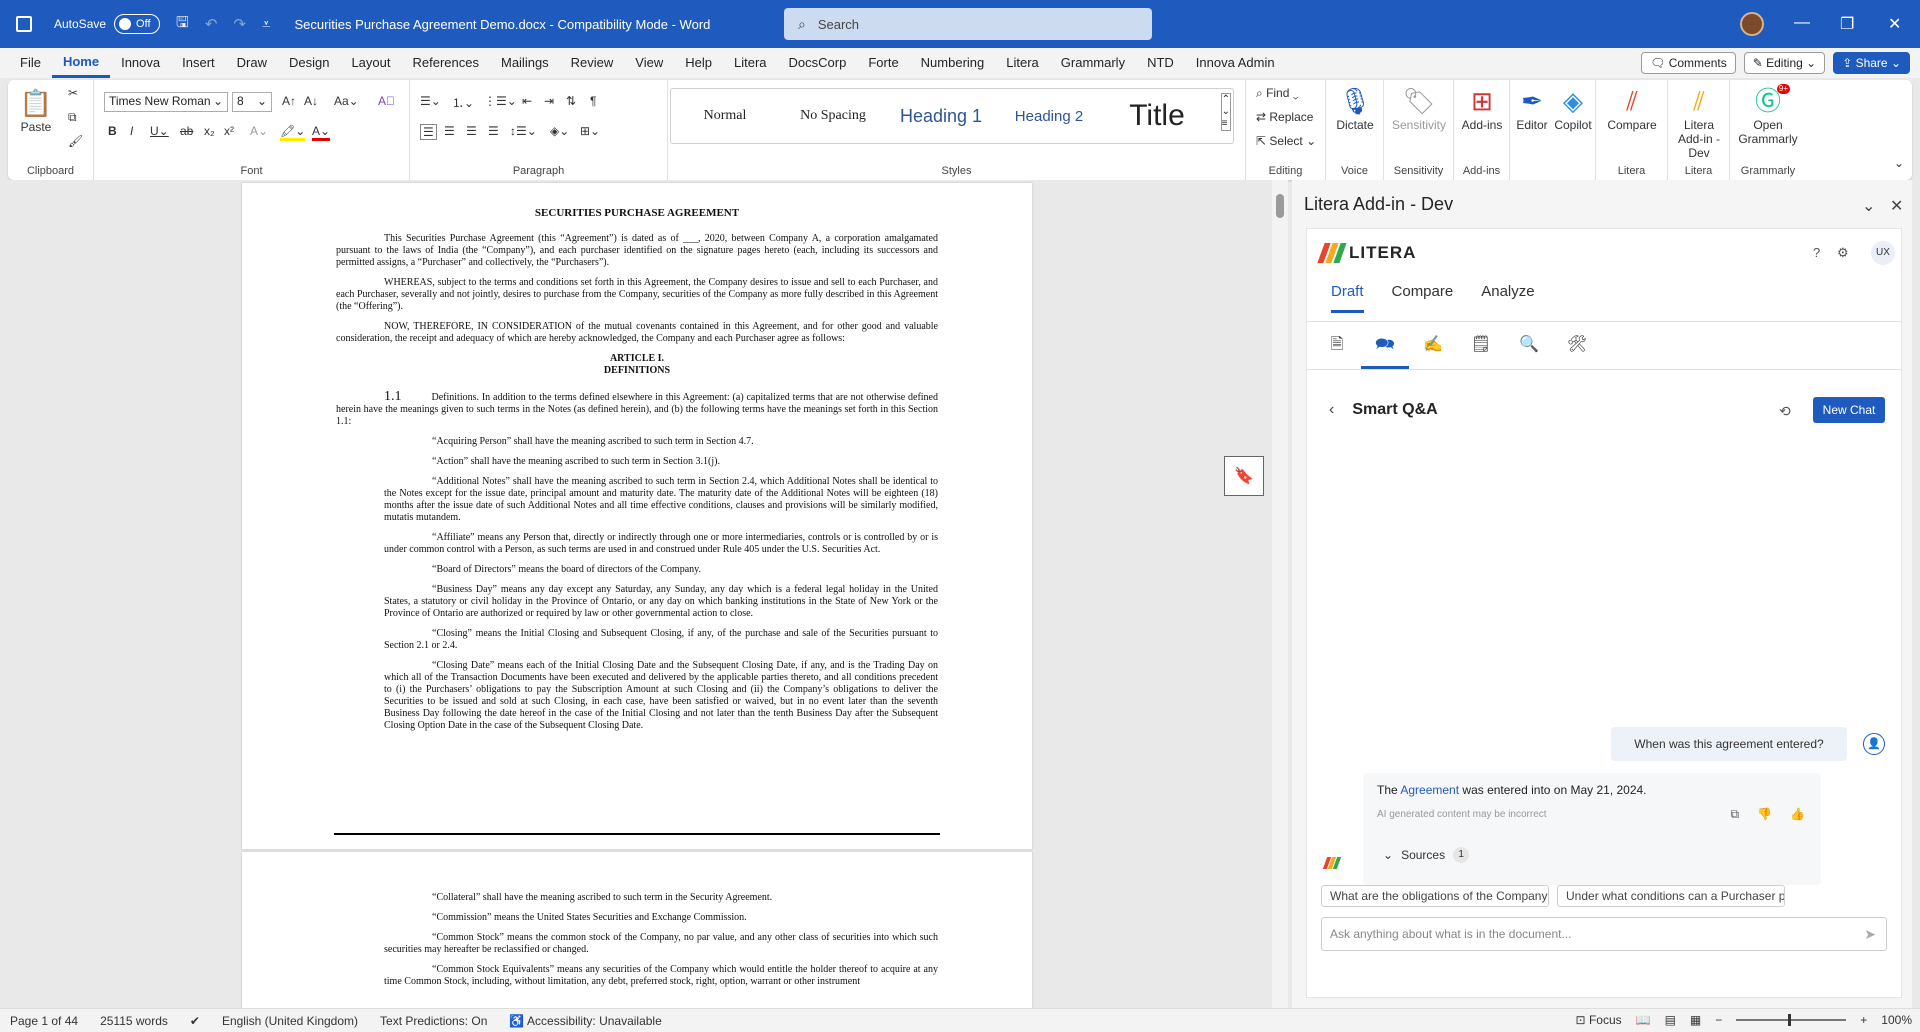 This screenshot has height=1032, width=1920. I want to click on language: English (United Kingdom), so click(290, 1021).